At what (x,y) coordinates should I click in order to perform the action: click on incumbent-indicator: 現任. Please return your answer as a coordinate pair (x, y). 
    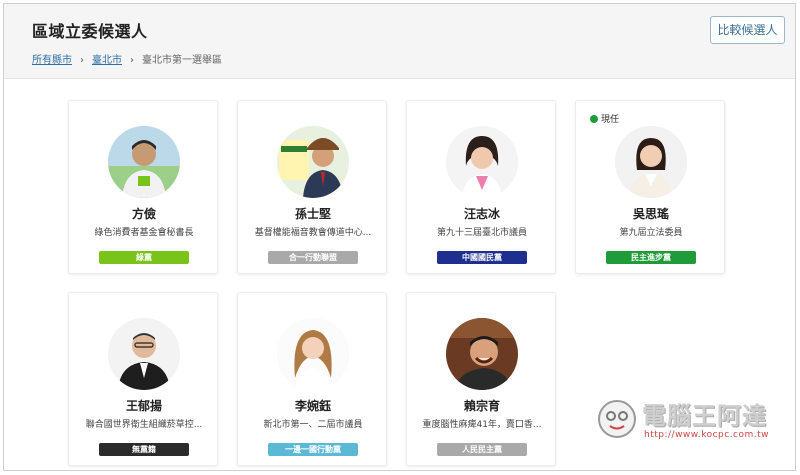
    Looking at the image, I should click on (604, 118).